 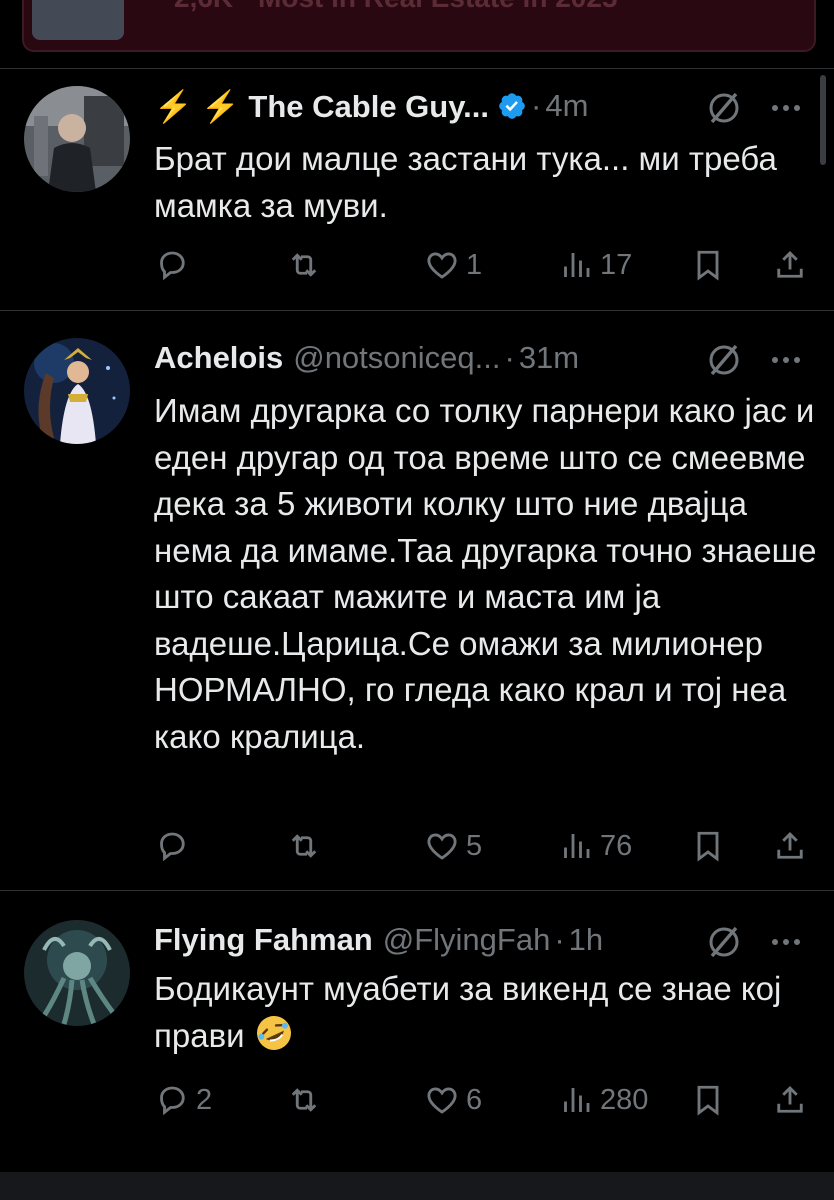 What do you see at coordinates (624, 1099) in the screenshot?
I see `views-count: 280` at bounding box center [624, 1099].